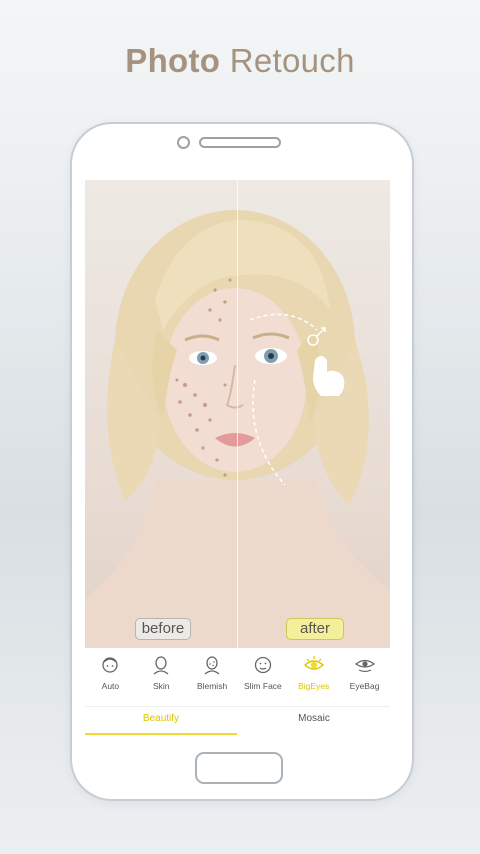 The width and height of the screenshot is (480, 854). Describe the element at coordinates (212, 686) in the screenshot. I see `tool-blemish-label: Blemish` at that location.